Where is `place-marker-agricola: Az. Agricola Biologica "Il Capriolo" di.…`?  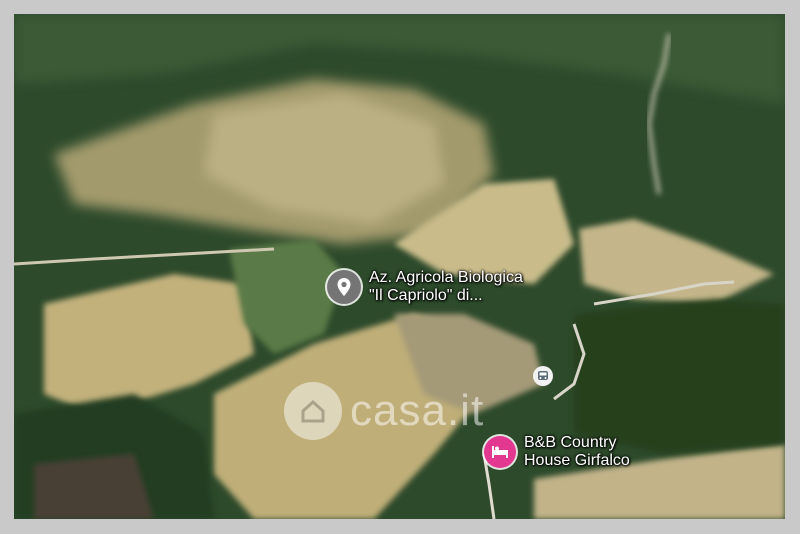 place-marker-agricola: Az. Agricola Biologica "Il Capriolo" di.… is located at coordinates (425, 287).